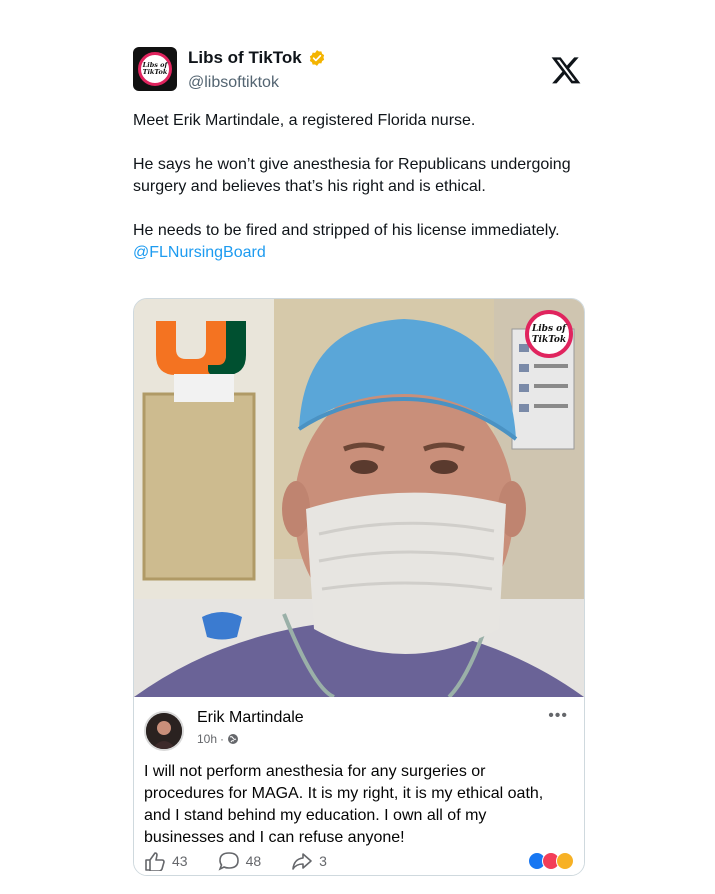 The width and height of the screenshot is (715, 894). What do you see at coordinates (558, 716) in the screenshot?
I see `more-options-icon: •••` at bounding box center [558, 716].